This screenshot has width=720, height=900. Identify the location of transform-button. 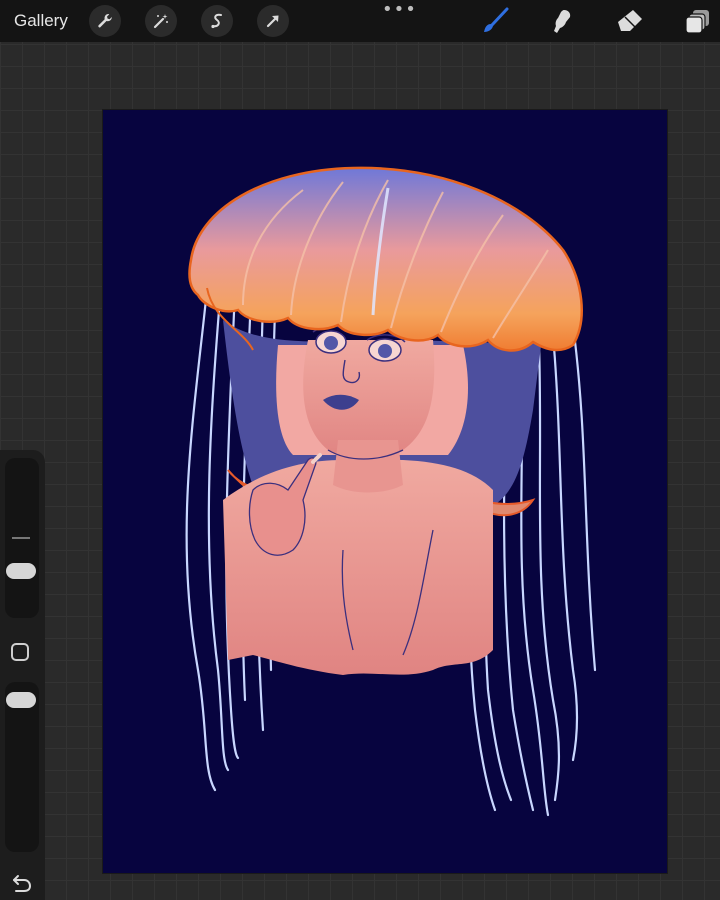
(273, 21).